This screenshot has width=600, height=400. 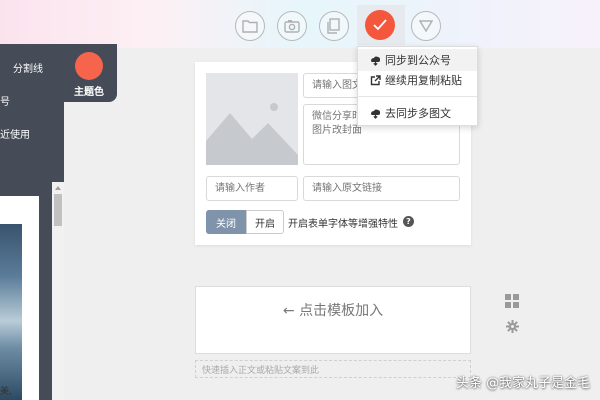 What do you see at coordinates (417, 96) in the screenshot?
I see `menu-divider` at bounding box center [417, 96].